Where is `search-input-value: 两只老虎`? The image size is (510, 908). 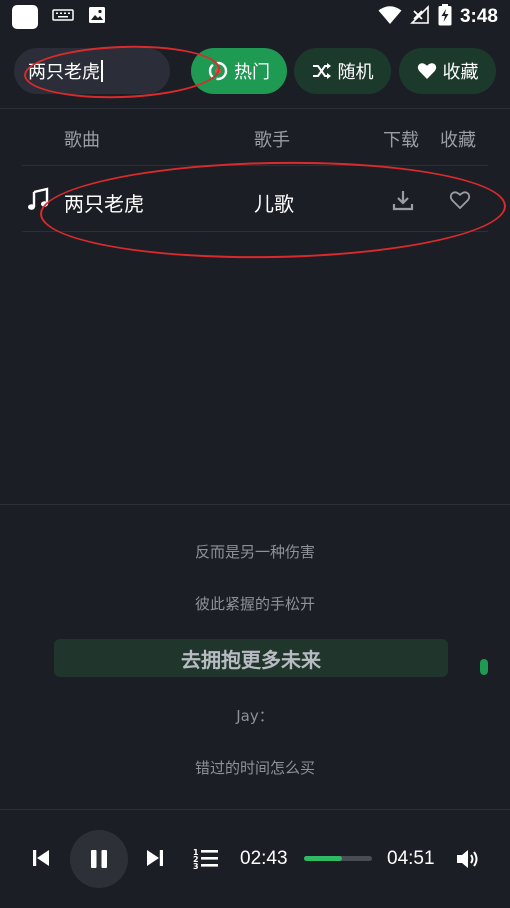 search-input-value: 两只老虎 is located at coordinates (64, 72).